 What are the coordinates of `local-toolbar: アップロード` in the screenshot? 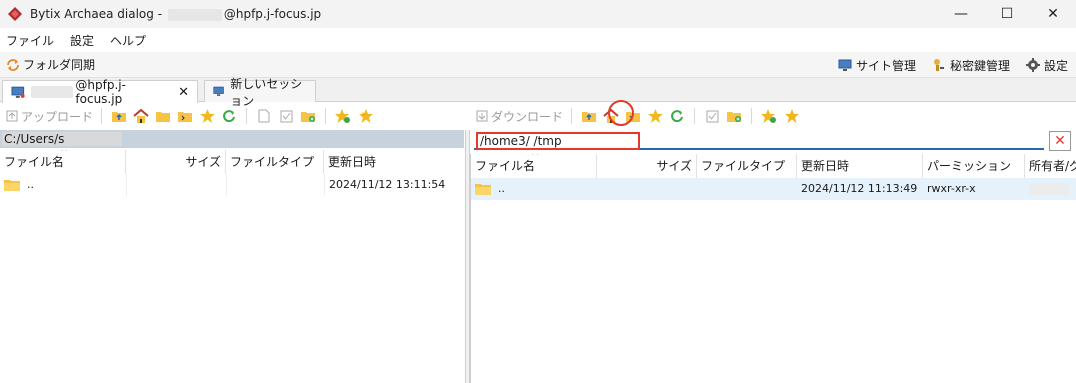 It's located at (233, 116).